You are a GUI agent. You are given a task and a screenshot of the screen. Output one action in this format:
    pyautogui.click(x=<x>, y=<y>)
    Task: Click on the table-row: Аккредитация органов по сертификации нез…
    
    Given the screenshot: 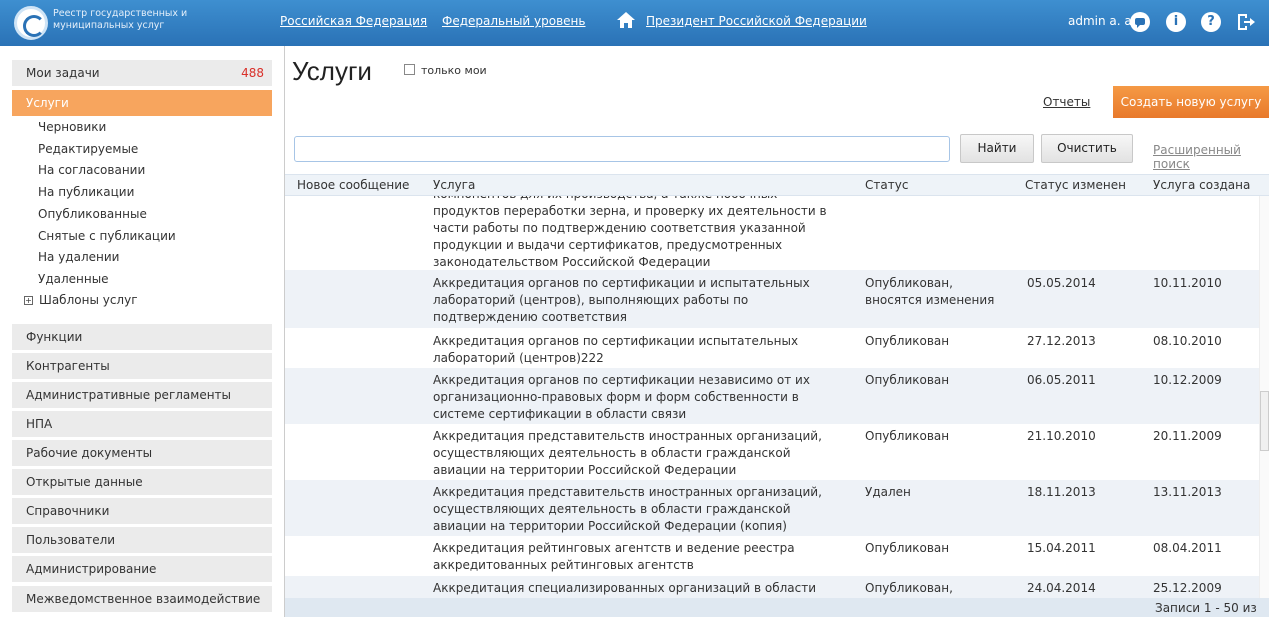 What is the action you would take?
    pyautogui.click(x=772, y=396)
    